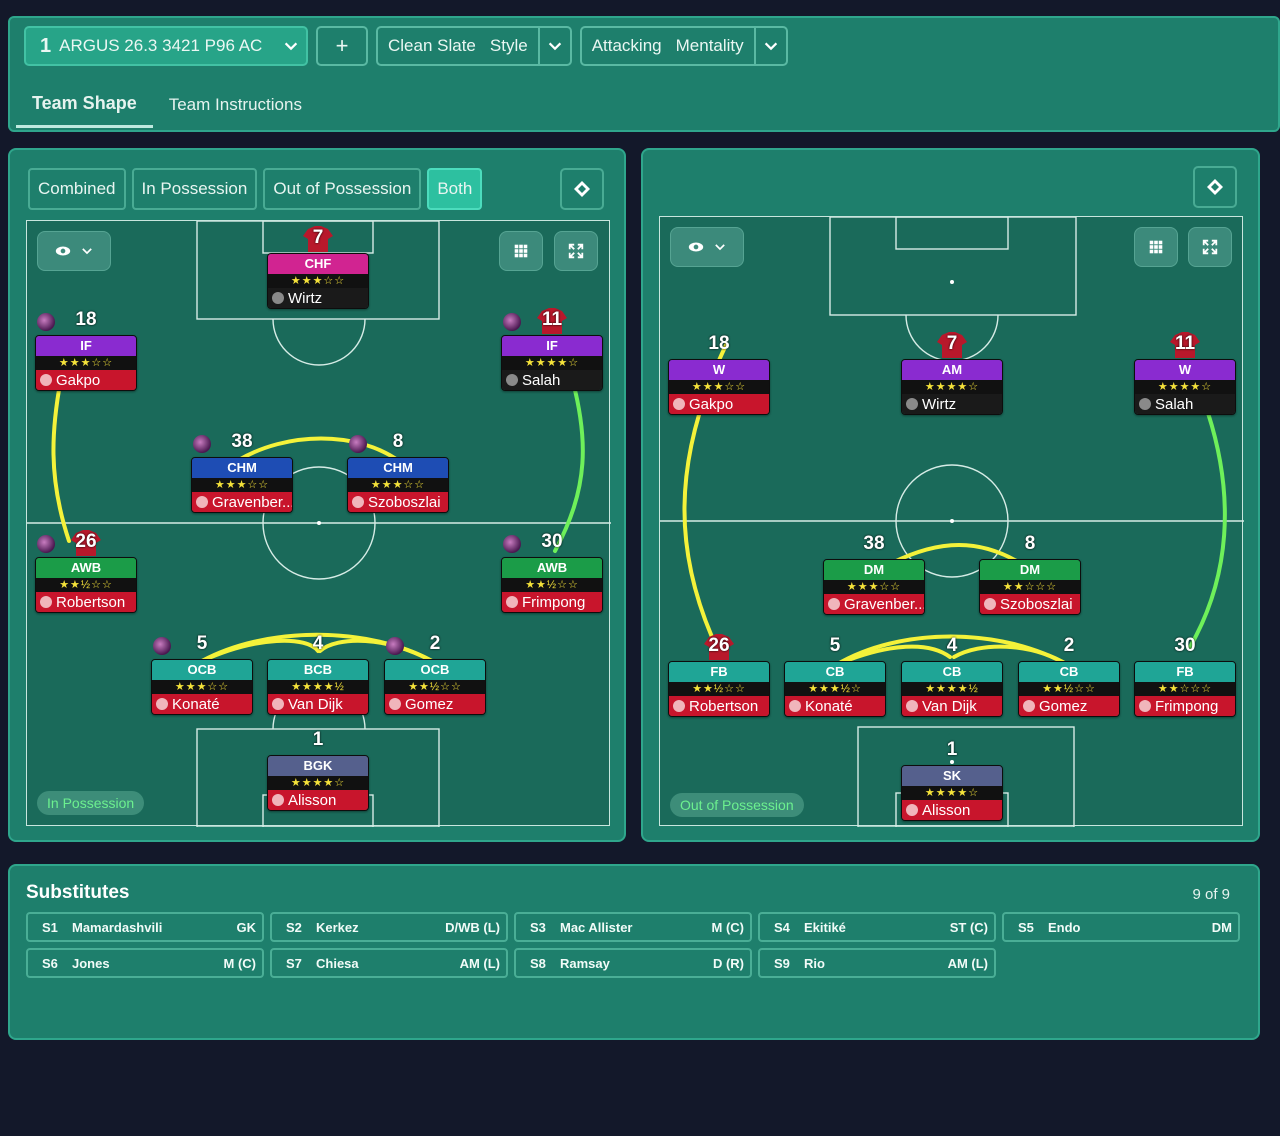 The height and width of the screenshot is (1136, 1280). I want to click on mentality-value: Attacking, so click(626, 45).